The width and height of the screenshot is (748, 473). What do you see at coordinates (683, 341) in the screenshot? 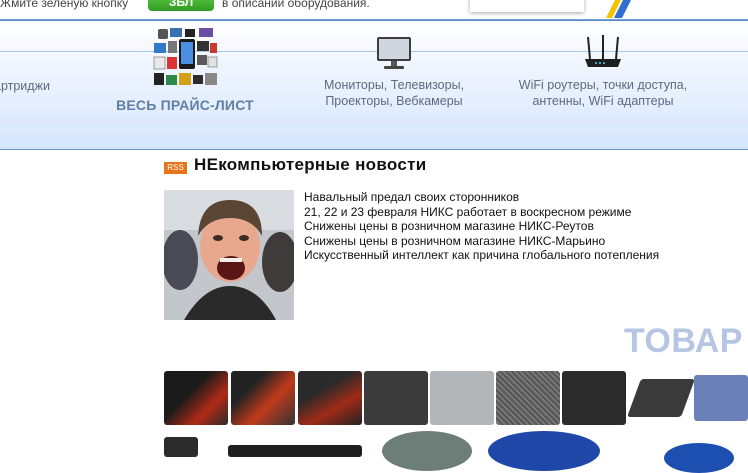
I see `products-heading: ТОВАР` at bounding box center [683, 341].